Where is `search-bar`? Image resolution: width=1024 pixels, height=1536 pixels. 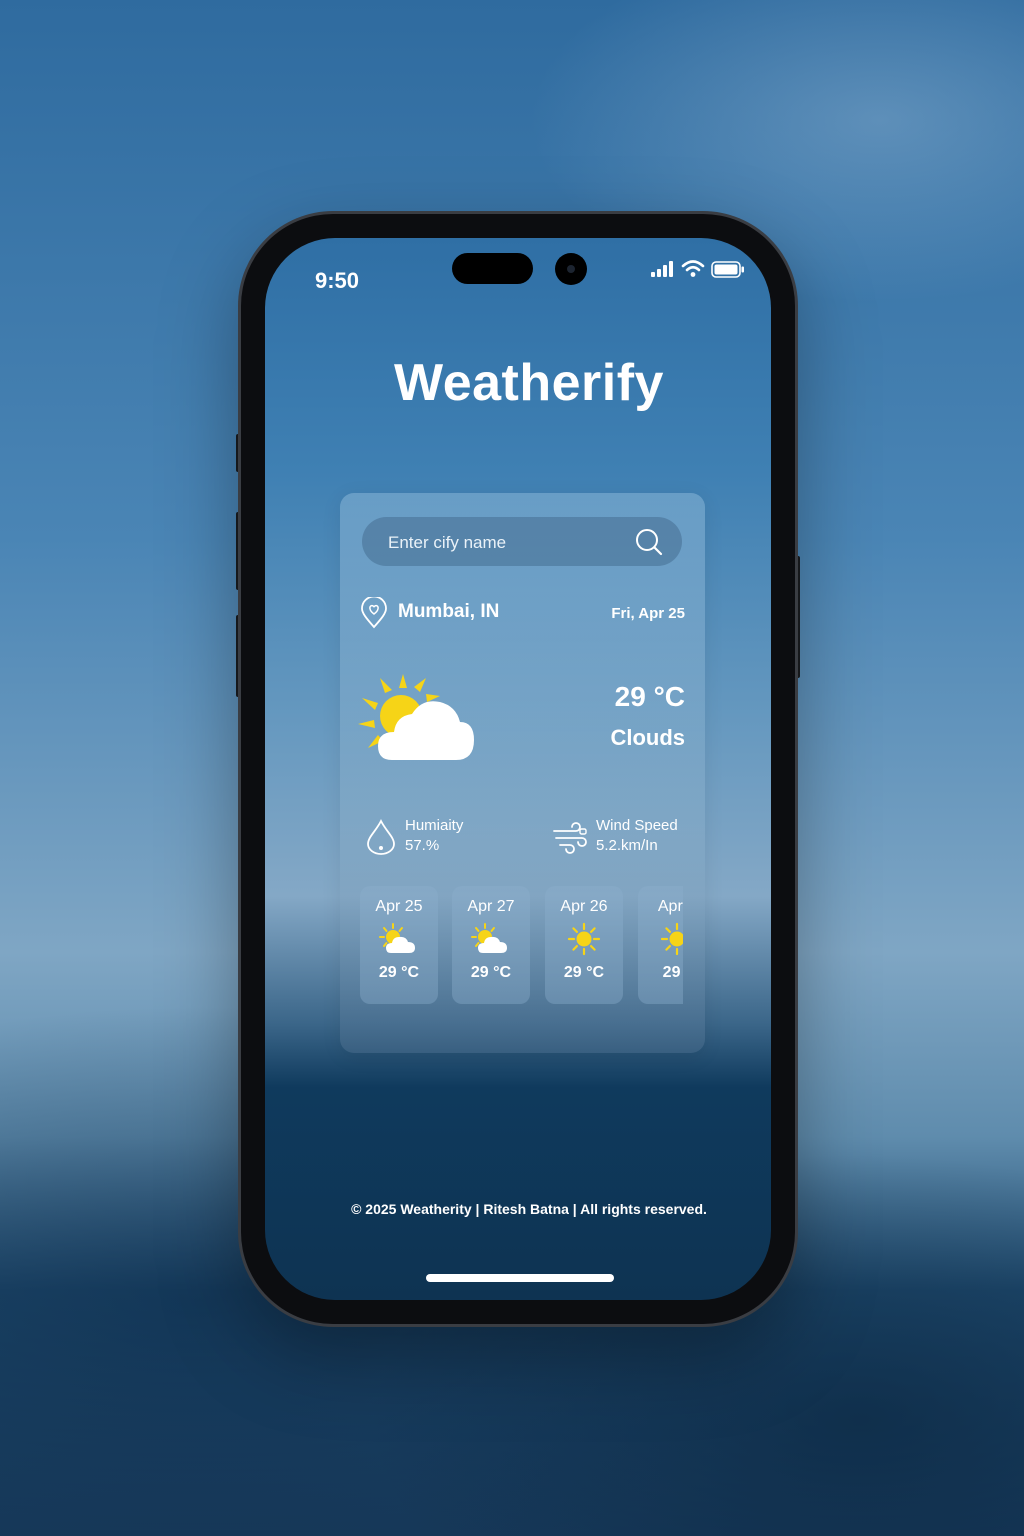 search-bar is located at coordinates (522, 542).